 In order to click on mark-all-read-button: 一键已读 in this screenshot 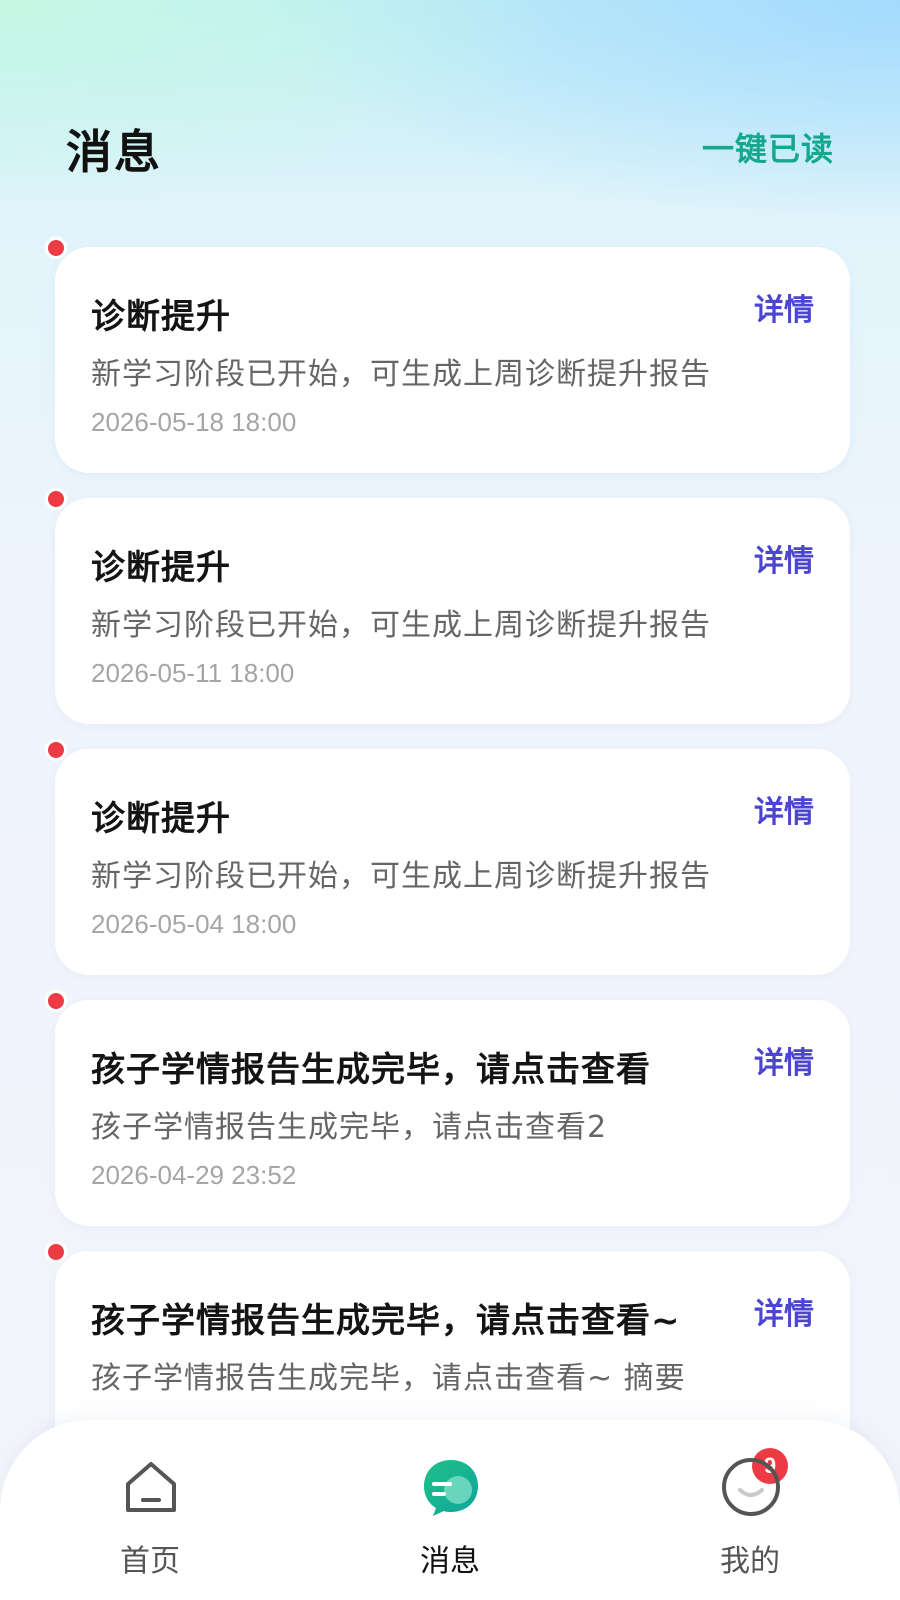, I will do `click(768, 147)`.